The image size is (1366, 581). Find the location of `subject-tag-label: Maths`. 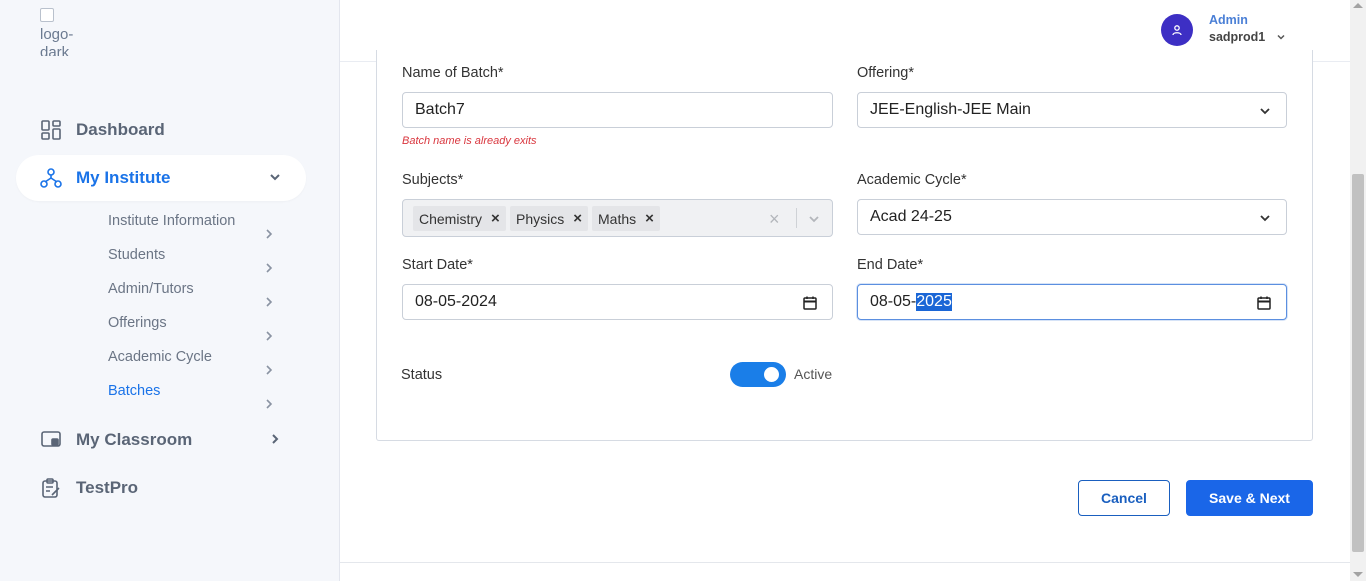

subject-tag-label: Maths is located at coordinates (617, 218).